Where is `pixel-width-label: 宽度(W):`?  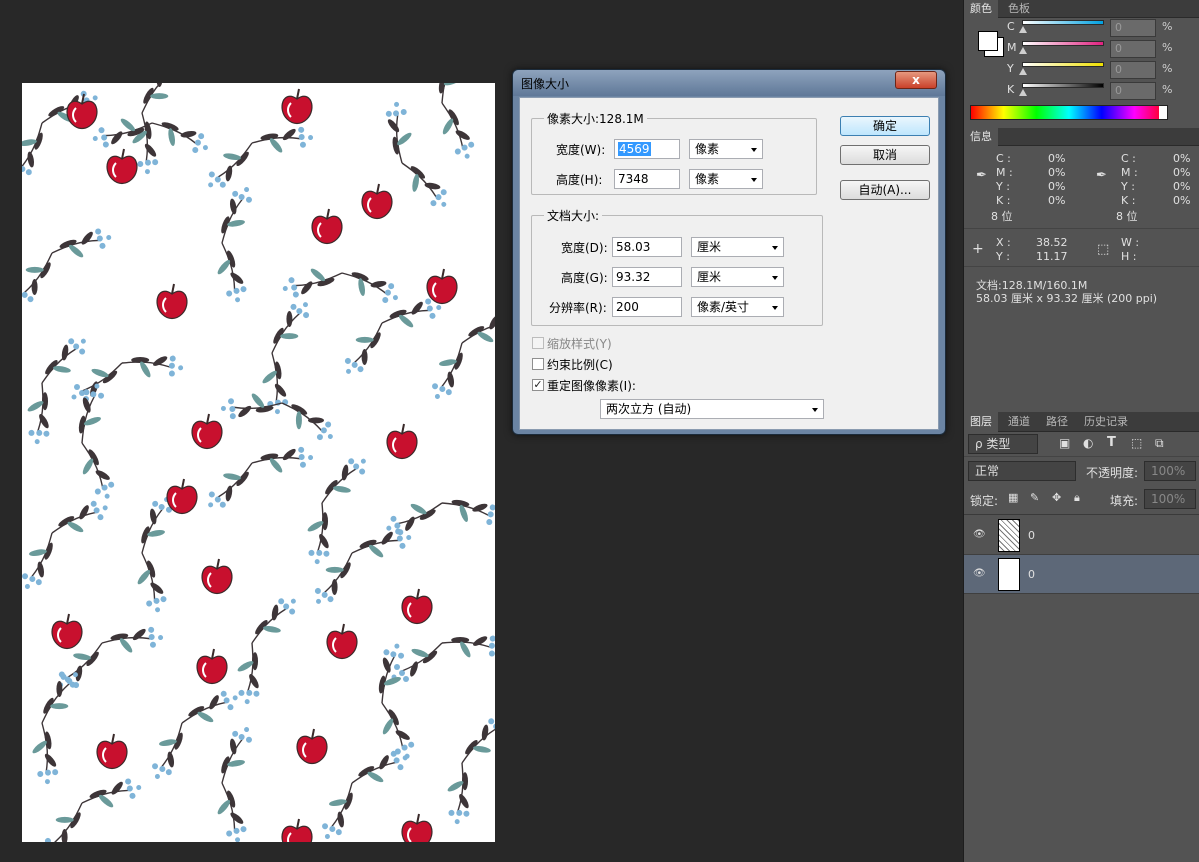
pixel-width-label: 宽度(W): is located at coordinates (581, 150).